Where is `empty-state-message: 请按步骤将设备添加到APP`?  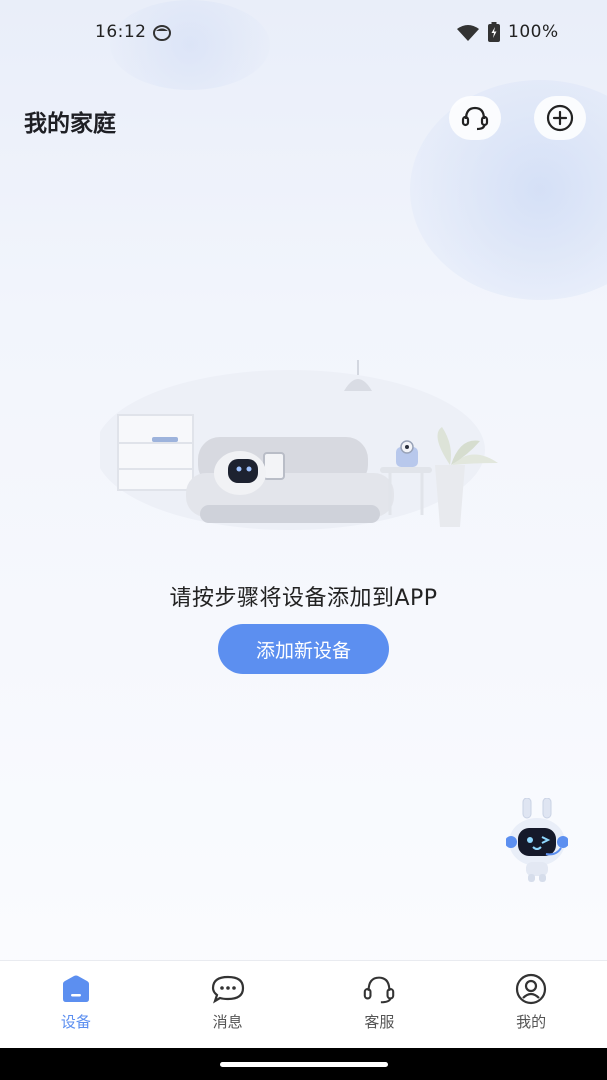 empty-state-message: 请按步骤将设备添加到APP is located at coordinates (303, 598).